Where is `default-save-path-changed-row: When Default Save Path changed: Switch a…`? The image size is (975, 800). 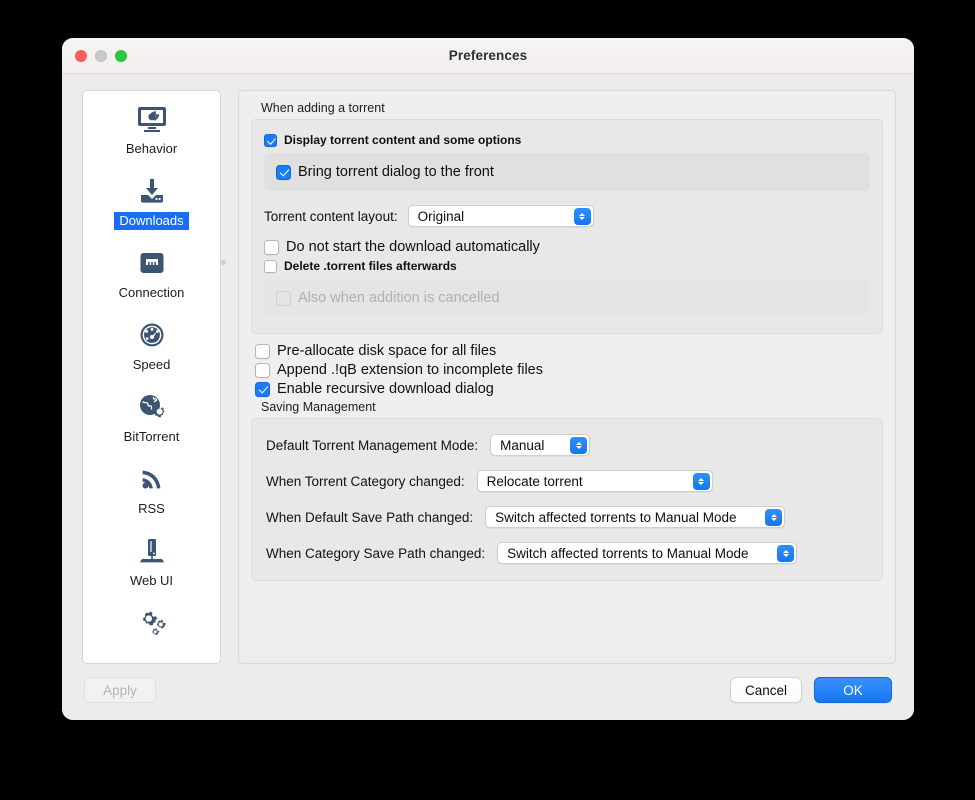
default-save-path-changed-row: When Default Save Path changed: Switch a… is located at coordinates (567, 517).